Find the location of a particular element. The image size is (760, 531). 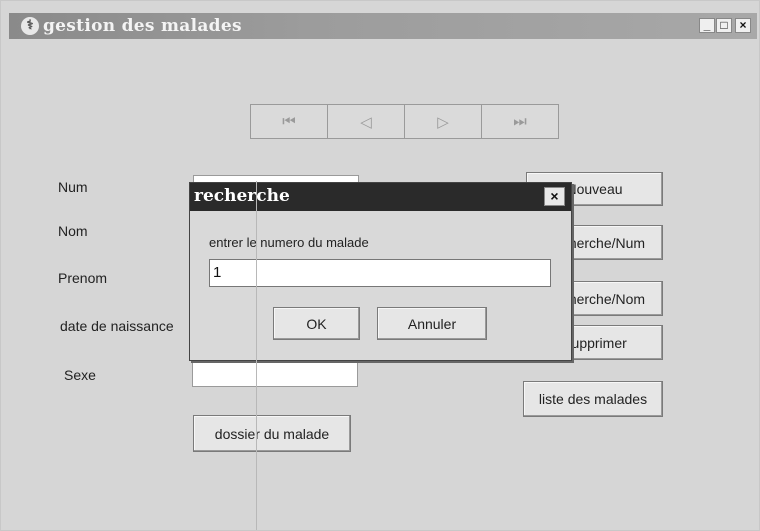

ok-button: OK is located at coordinates (316, 323).